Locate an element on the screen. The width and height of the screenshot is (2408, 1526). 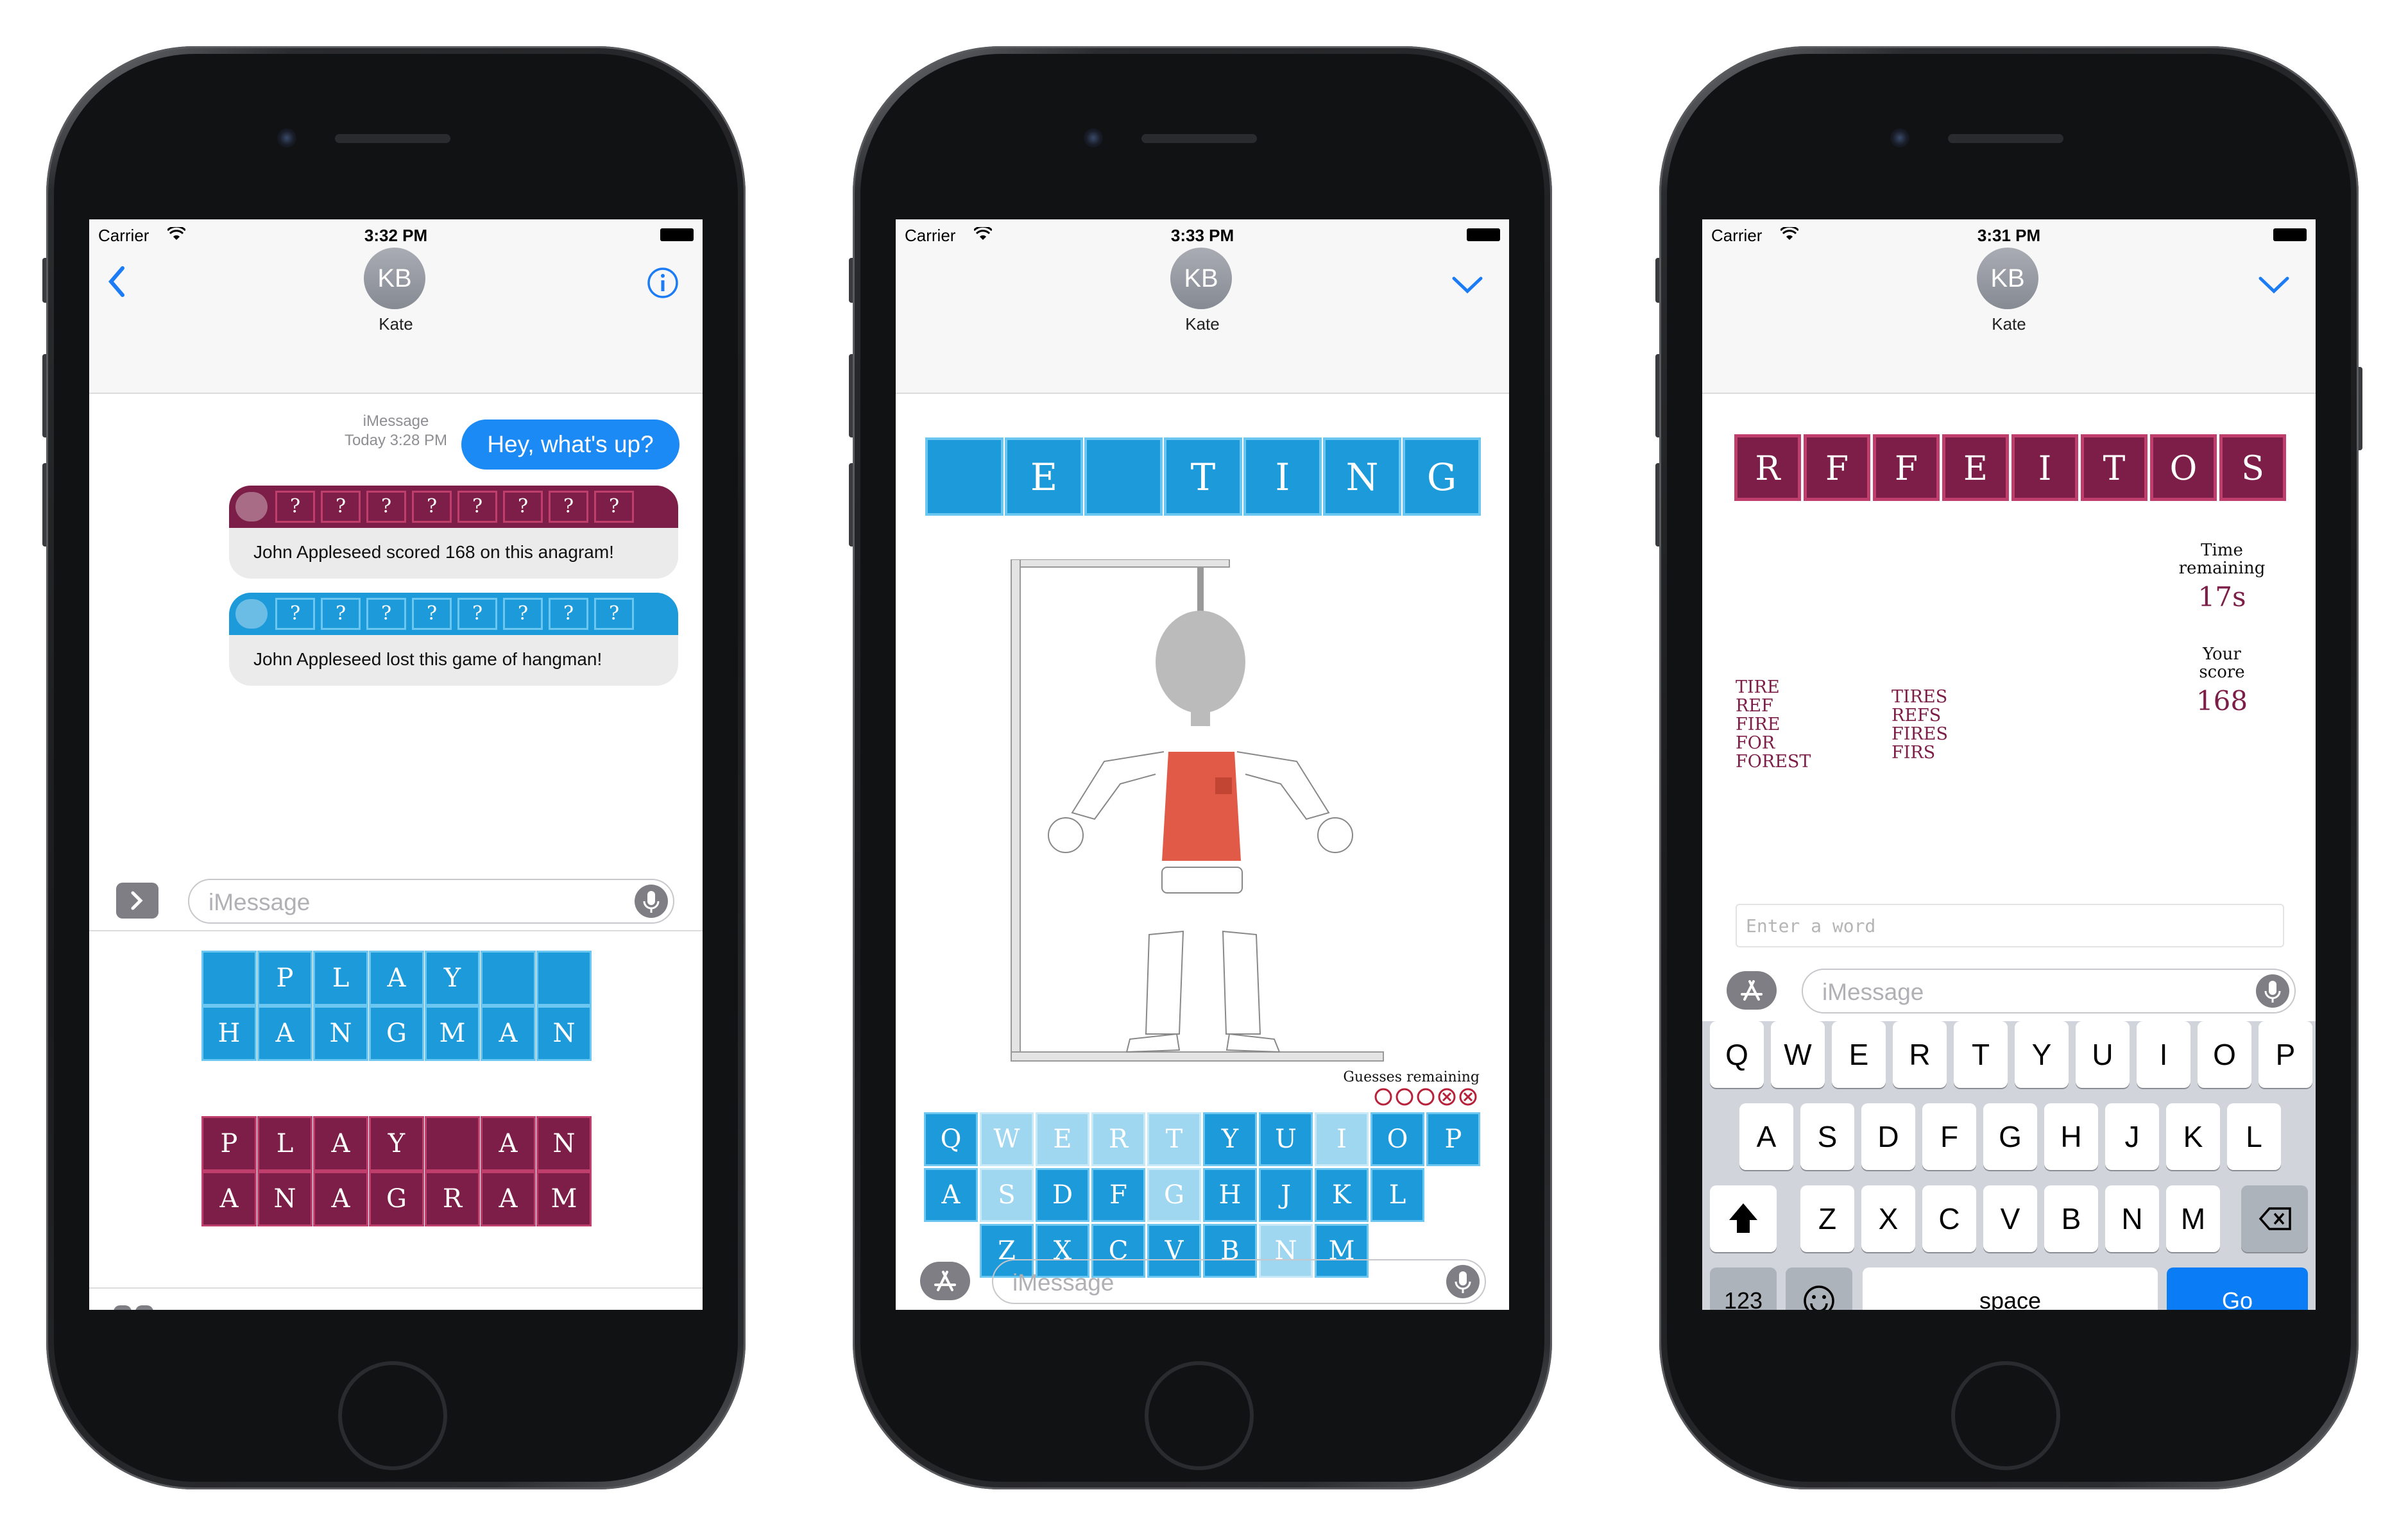
letter-tile: T is located at coordinates (2114, 467).